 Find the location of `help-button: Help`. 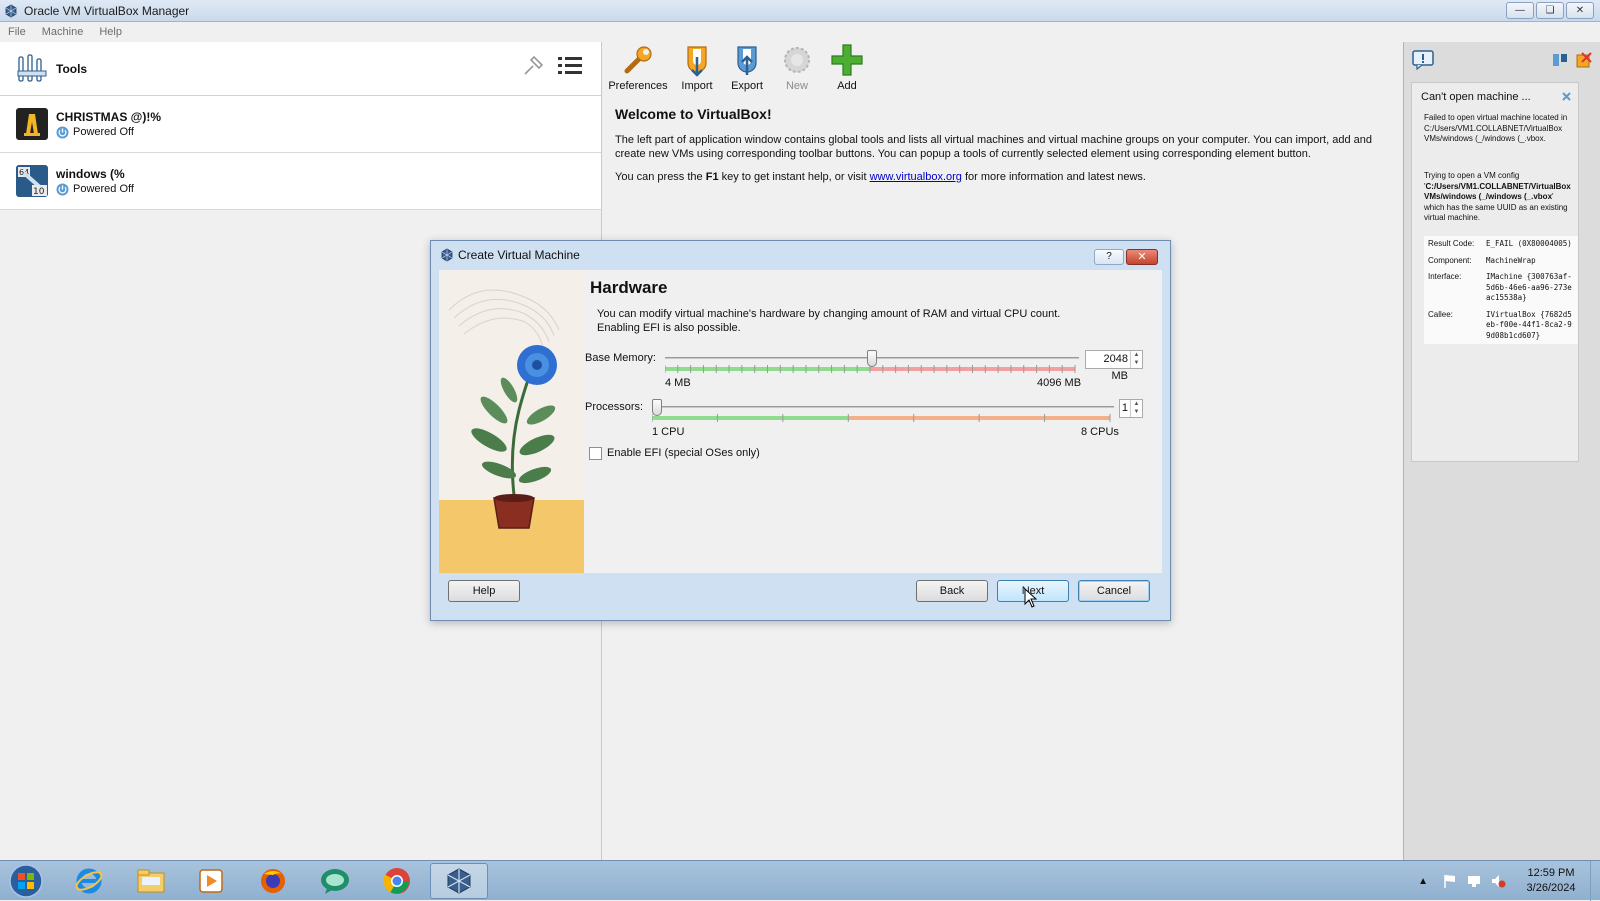

help-button: Help is located at coordinates (484, 591).